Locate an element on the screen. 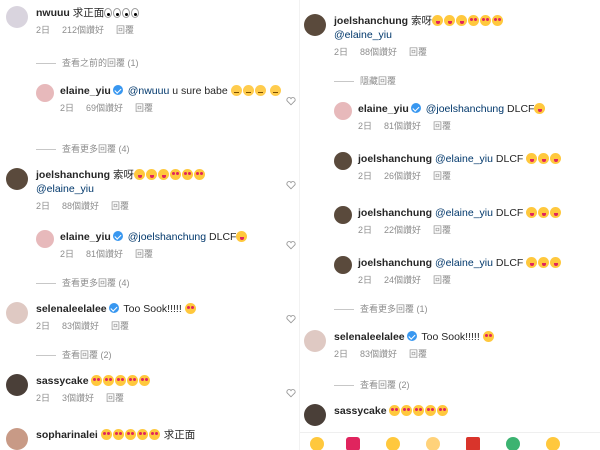 This screenshot has height=450, width=600. comment: joelshanchung 索呀 @elaine_yiu 2日 88個讚好 回覆 is located at coordinates (449, 36).